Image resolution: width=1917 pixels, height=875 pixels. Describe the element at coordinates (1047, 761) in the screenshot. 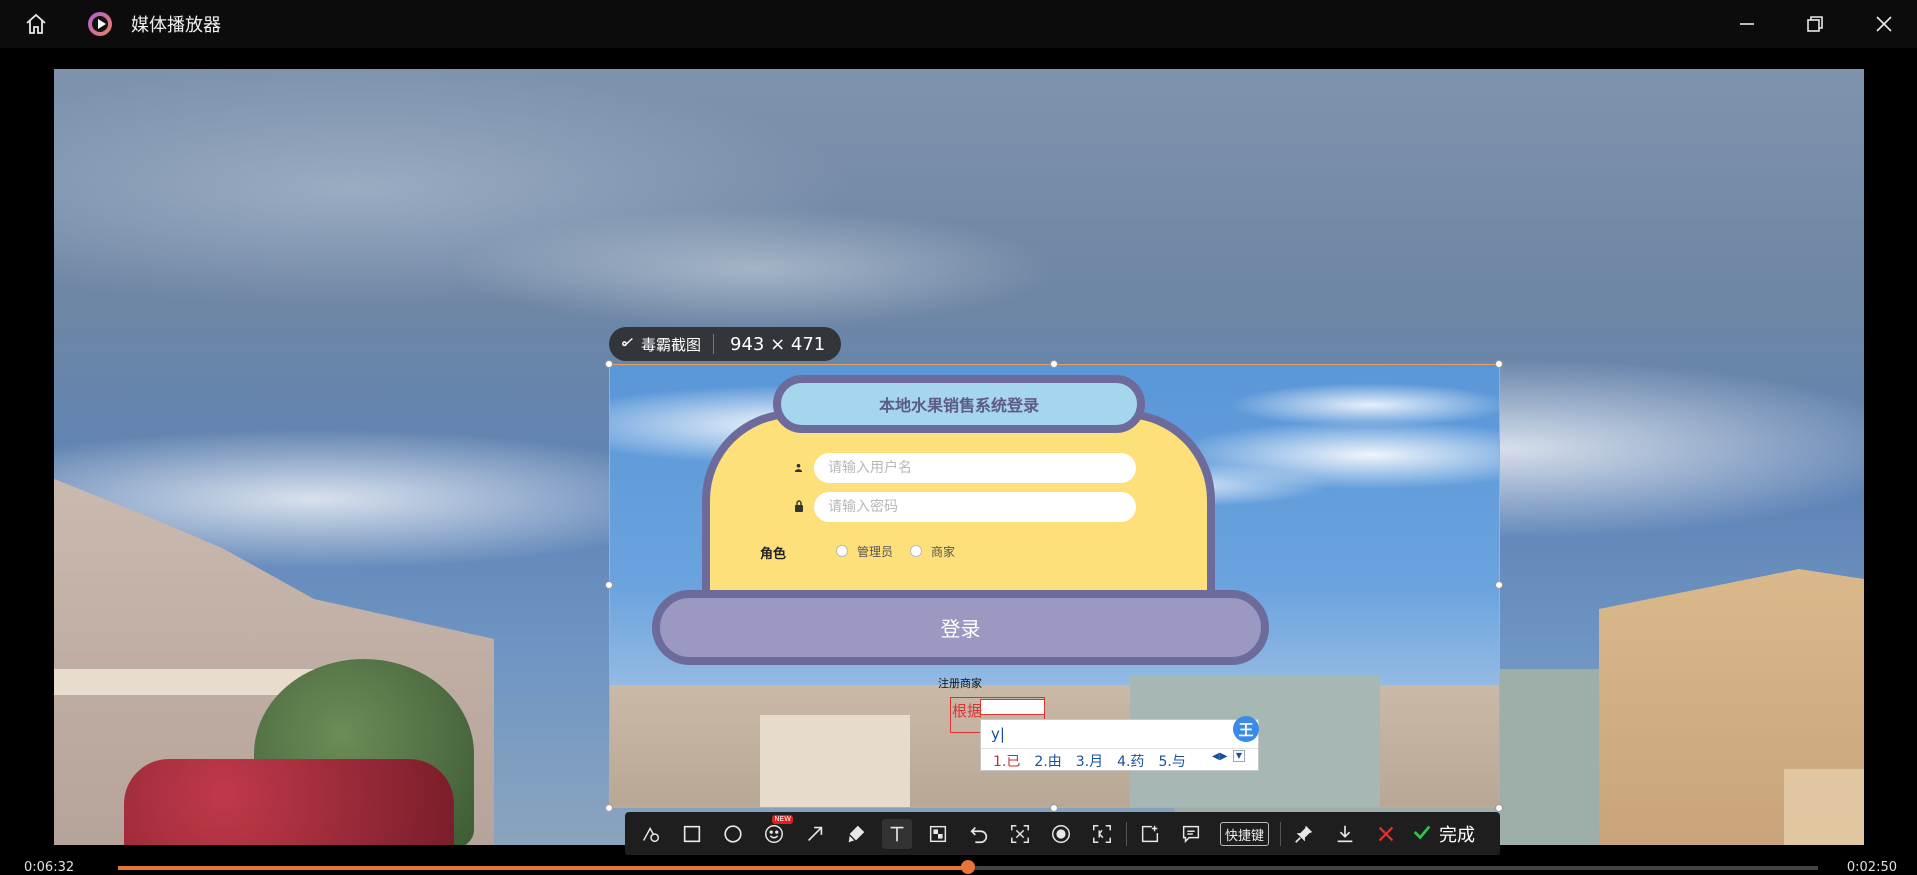

I see `ime-candidate: 2.由` at that location.